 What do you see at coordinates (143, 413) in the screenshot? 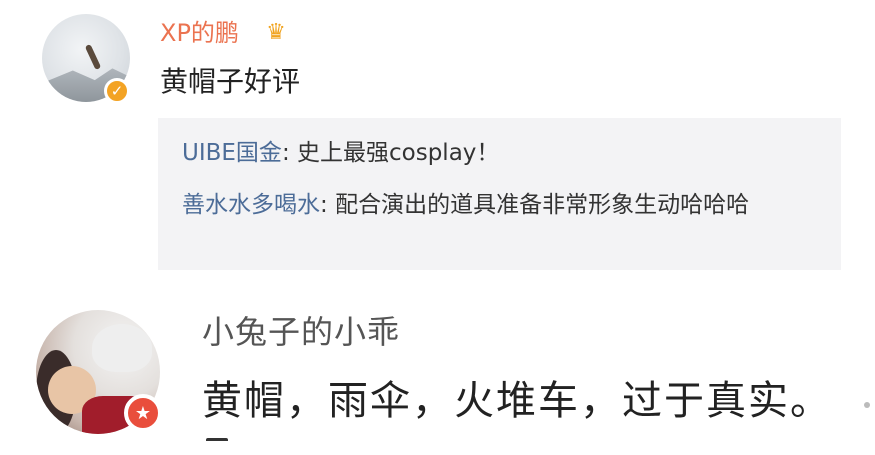
I see `star-badge-icon: ★` at bounding box center [143, 413].